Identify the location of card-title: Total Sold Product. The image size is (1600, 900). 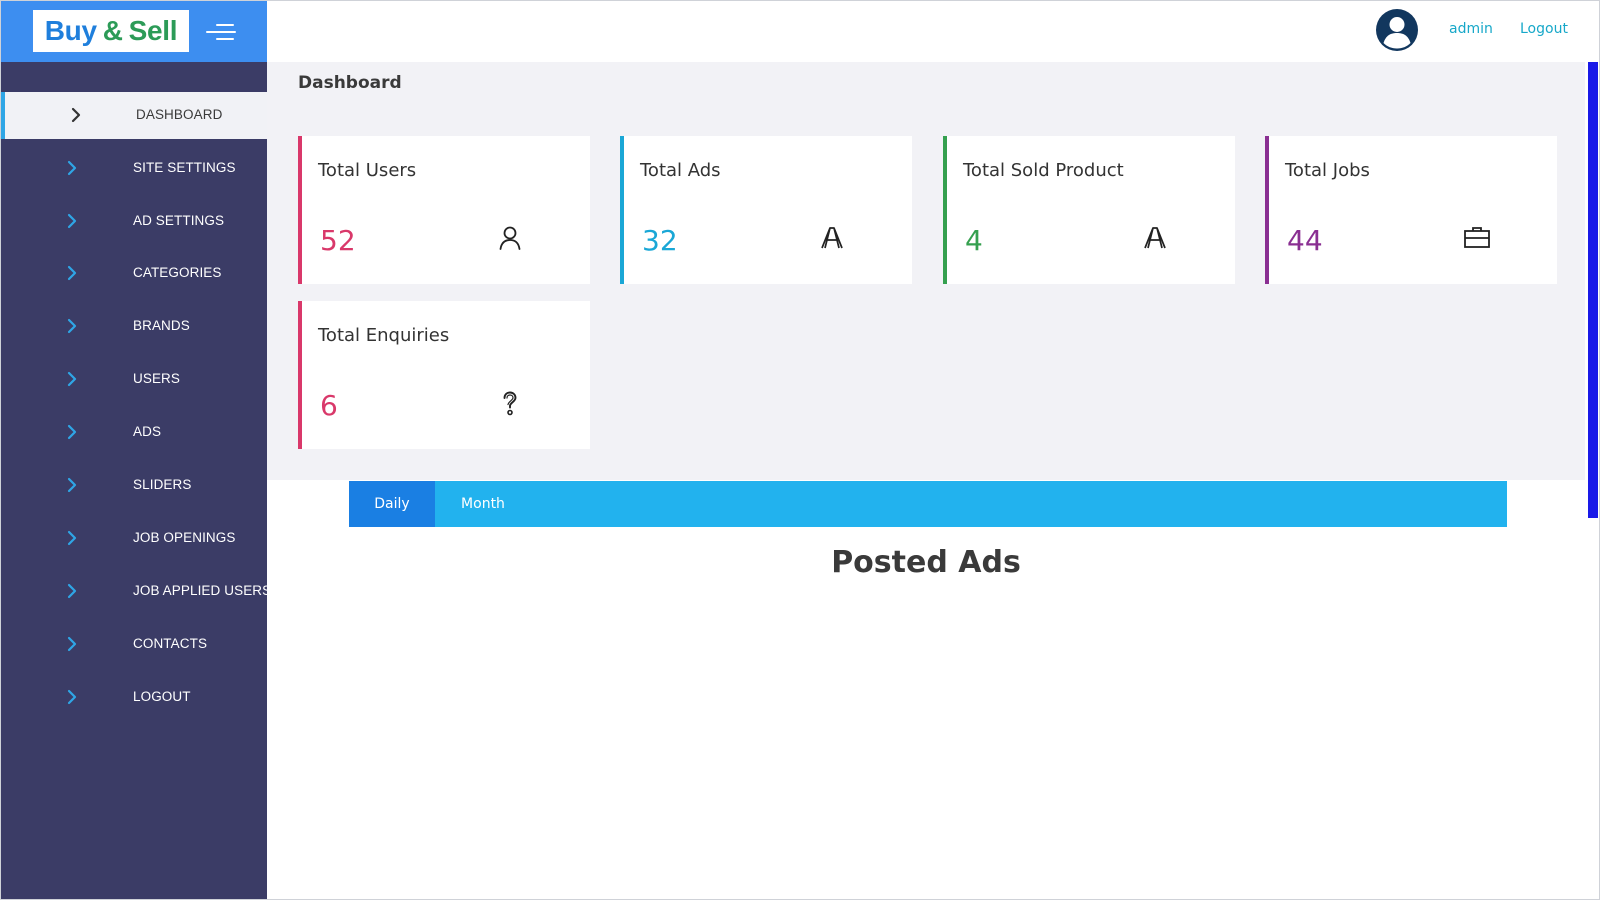
(1043, 170).